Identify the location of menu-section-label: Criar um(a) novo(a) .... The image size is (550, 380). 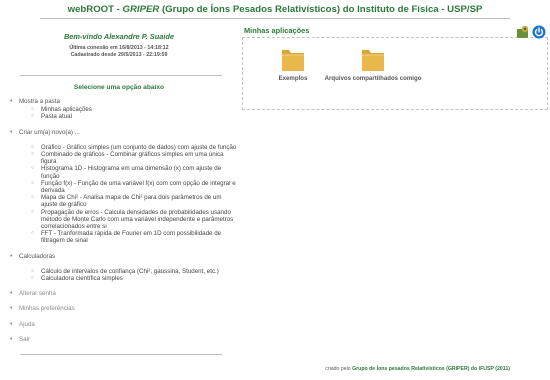
(49, 132).